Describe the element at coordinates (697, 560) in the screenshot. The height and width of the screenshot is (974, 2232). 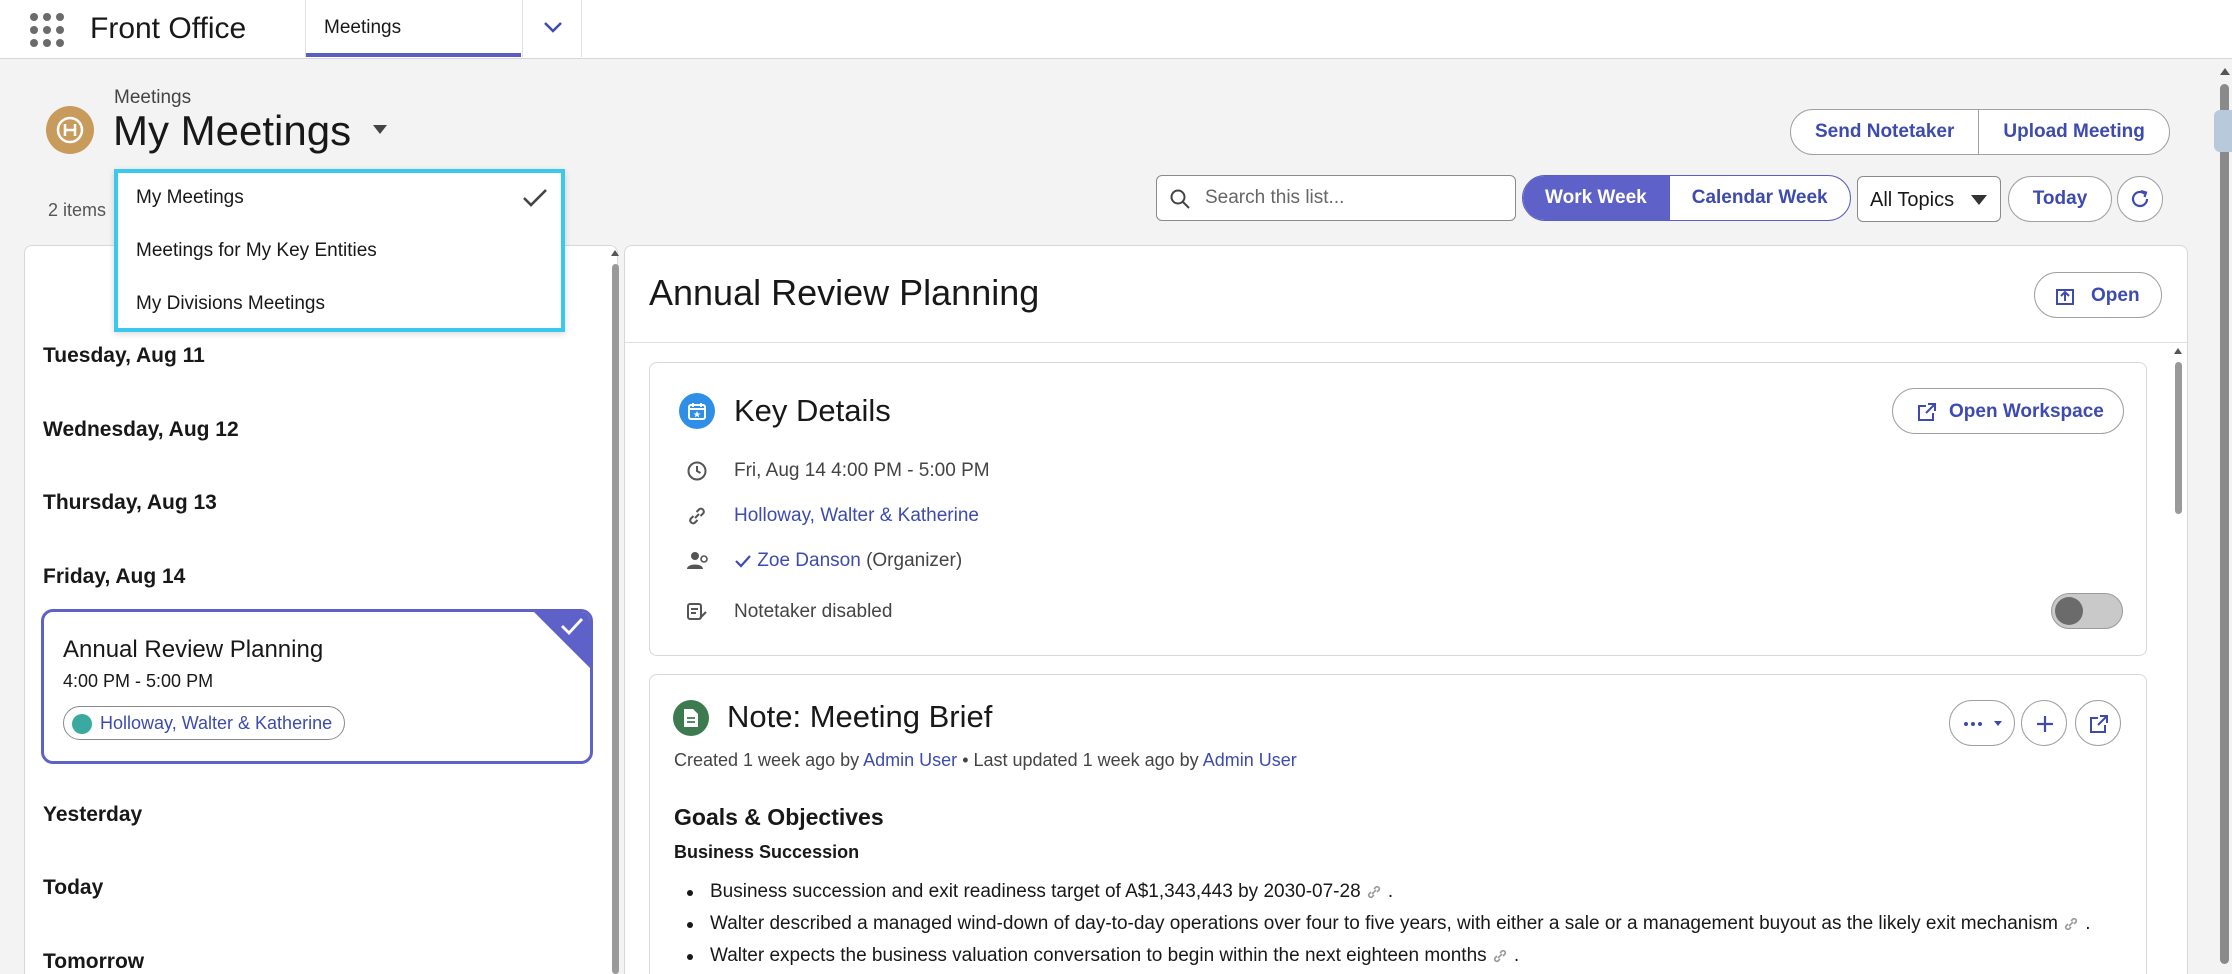
I see `attendees-icon` at that location.